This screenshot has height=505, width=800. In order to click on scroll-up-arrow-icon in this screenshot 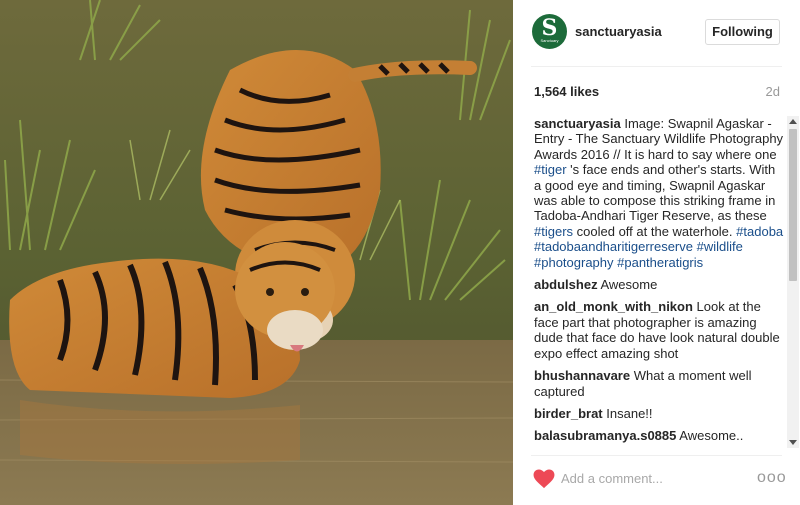, I will do `click(793, 121)`.